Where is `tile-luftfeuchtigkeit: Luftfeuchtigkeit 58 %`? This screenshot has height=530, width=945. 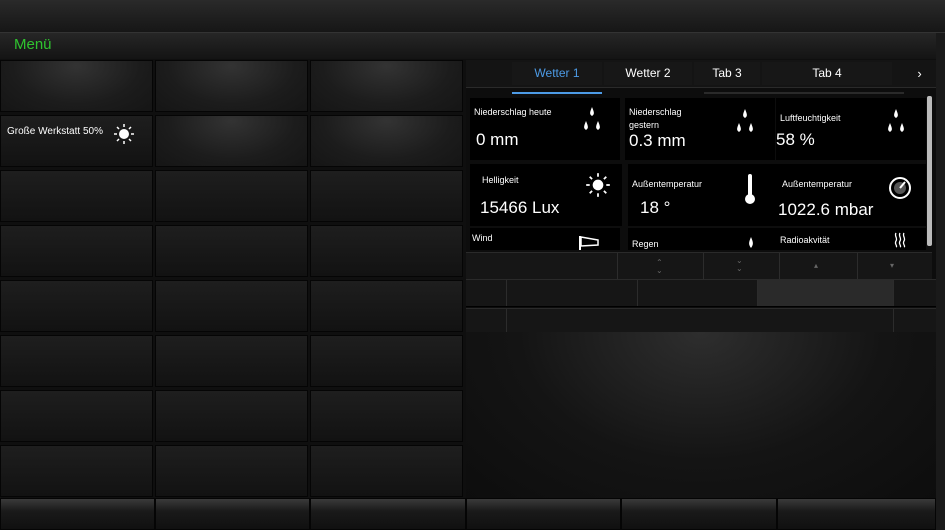
tile-luftfeuchtigkeit: Luftfeuchtigkeit 58 % is located at coordinates (851, 129).